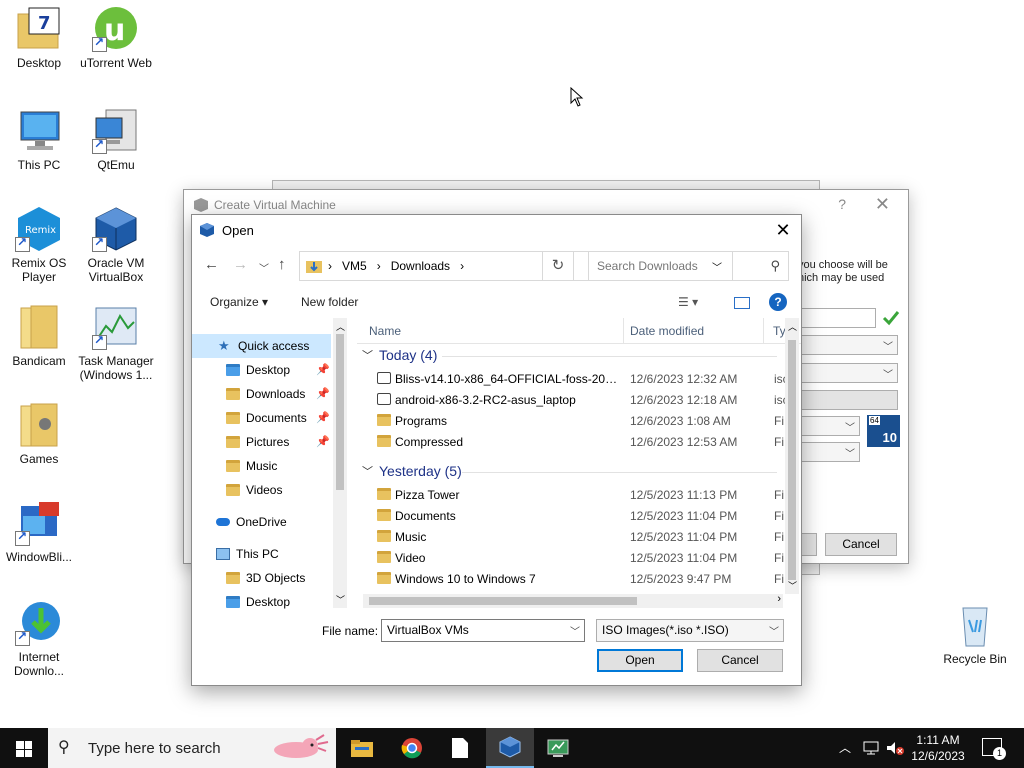 The height and width of the screenshot is (768, 1024). I want to click on up-arrow-icon: ↑, so click(282, 264).